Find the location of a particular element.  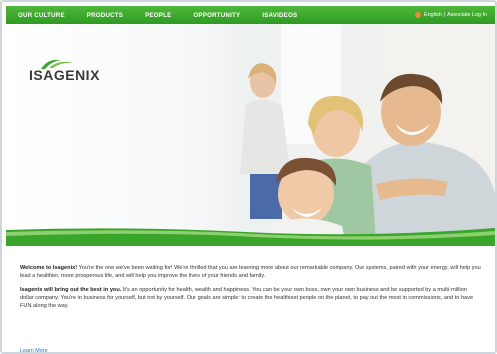

globe-icon is located at coordinates (418, 15).